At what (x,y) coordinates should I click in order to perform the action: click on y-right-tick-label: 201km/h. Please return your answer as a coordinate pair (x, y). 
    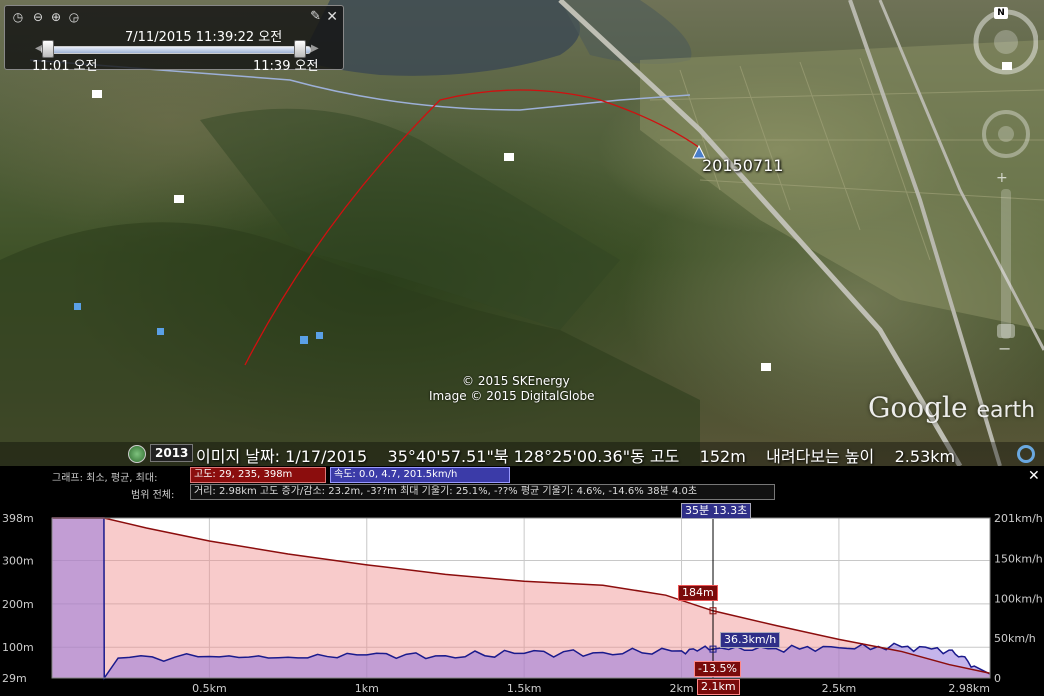
    Looking at the image, I should click on (1018, 518).